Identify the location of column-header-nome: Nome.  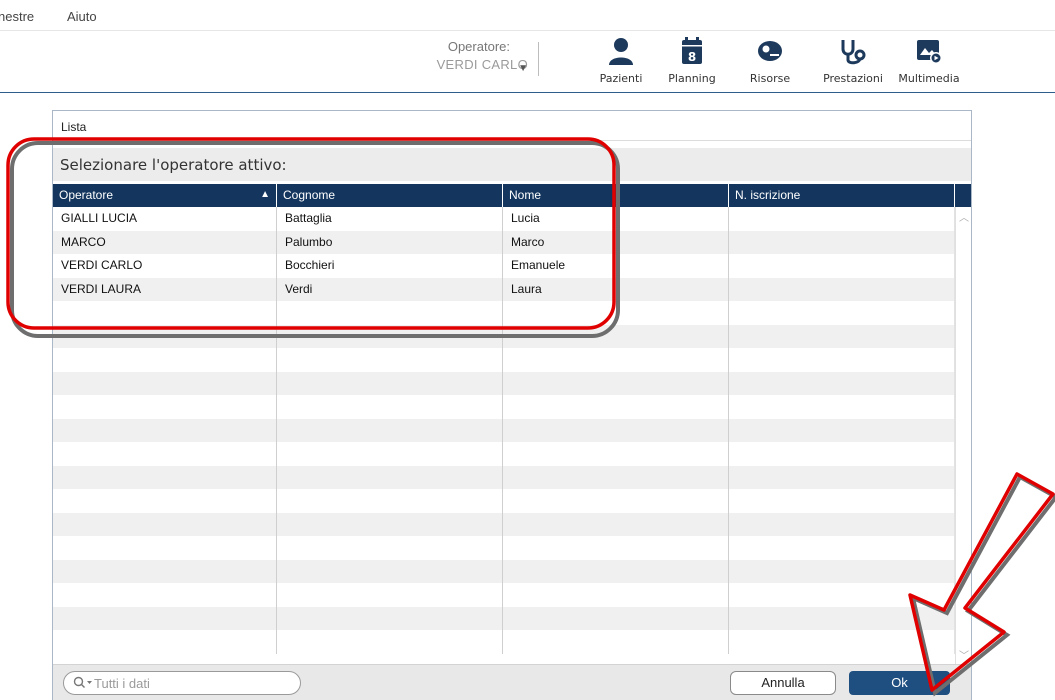
(616, 195).